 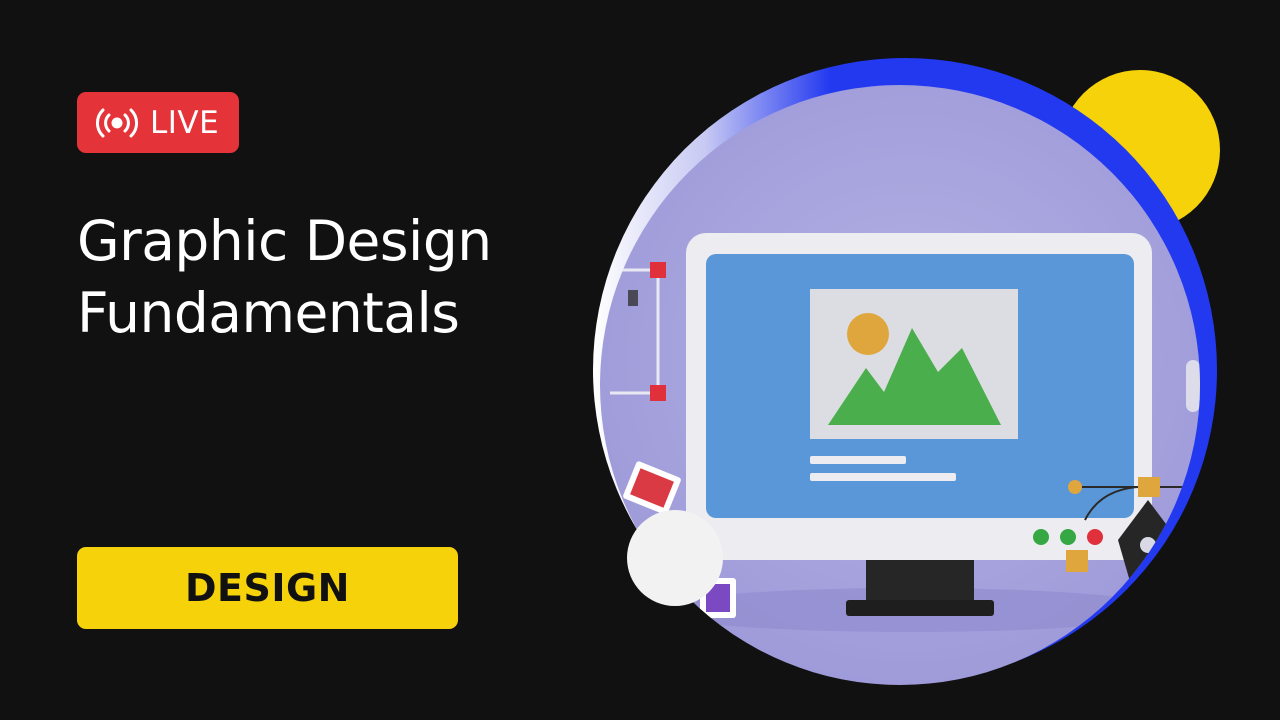 I want to click on monitor-stand, so click(x=920, y=579).